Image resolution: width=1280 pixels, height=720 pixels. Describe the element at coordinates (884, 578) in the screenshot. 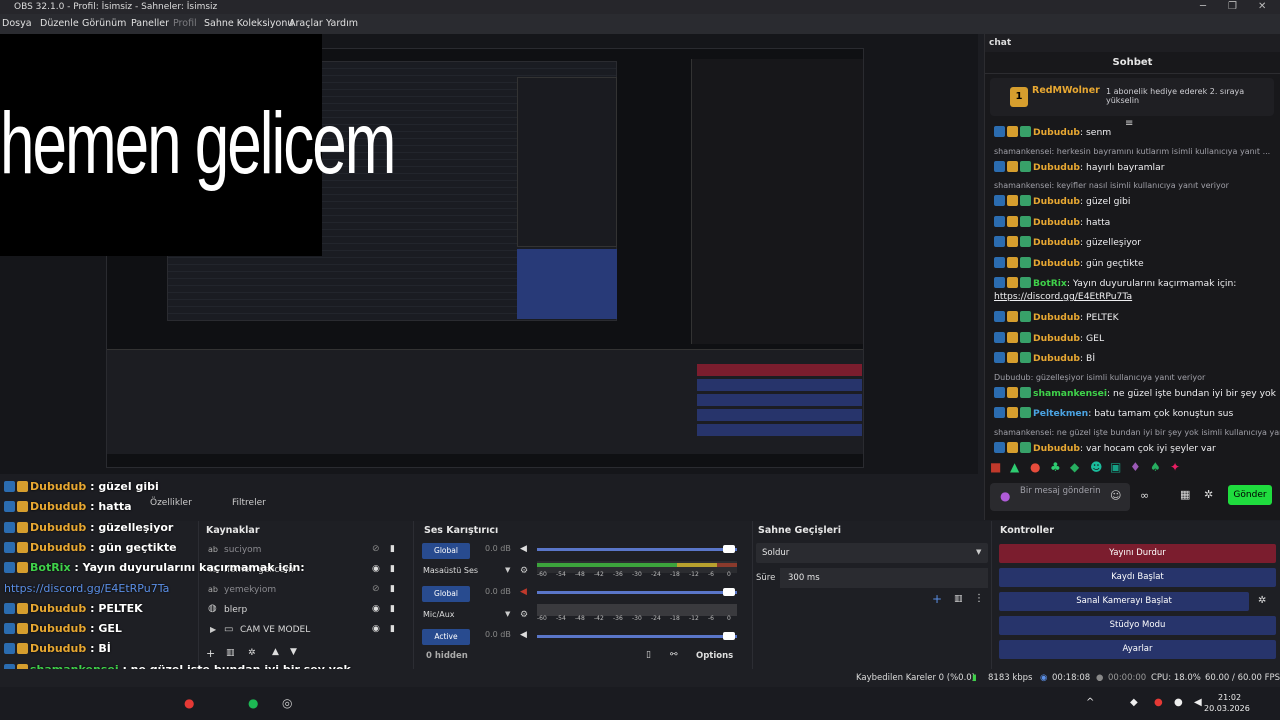

I see `duration-field: 300 ms` at that location.